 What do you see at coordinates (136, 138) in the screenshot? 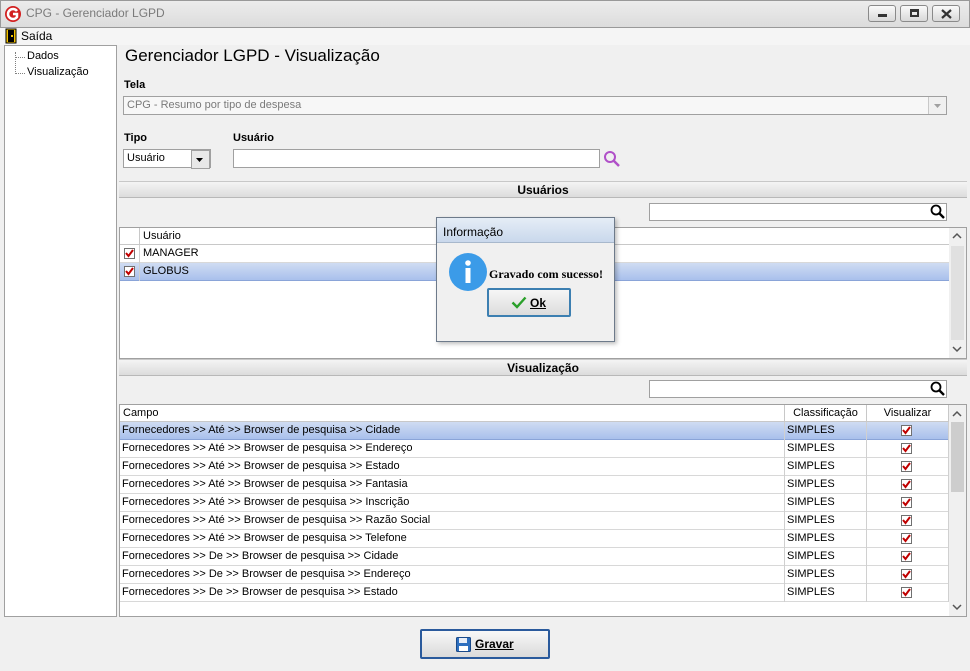
I see `tipo-label: Tipo` at bounding box center [136, 138].